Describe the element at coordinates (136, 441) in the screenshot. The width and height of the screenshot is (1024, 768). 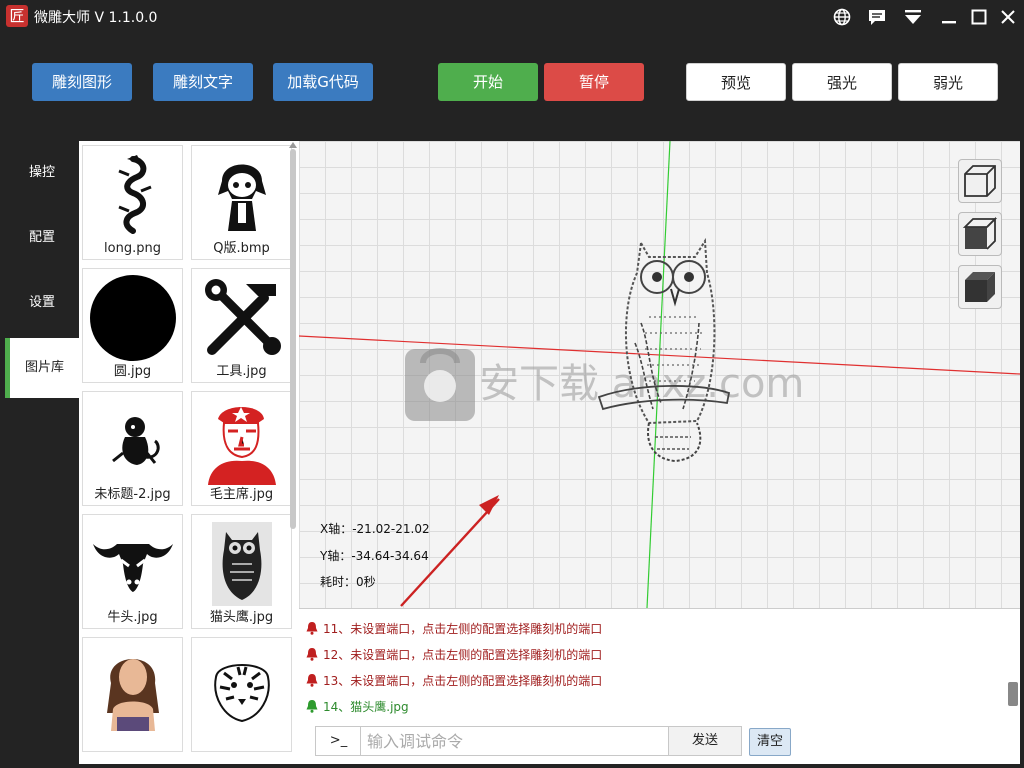
I see `monkey-image` at that location.